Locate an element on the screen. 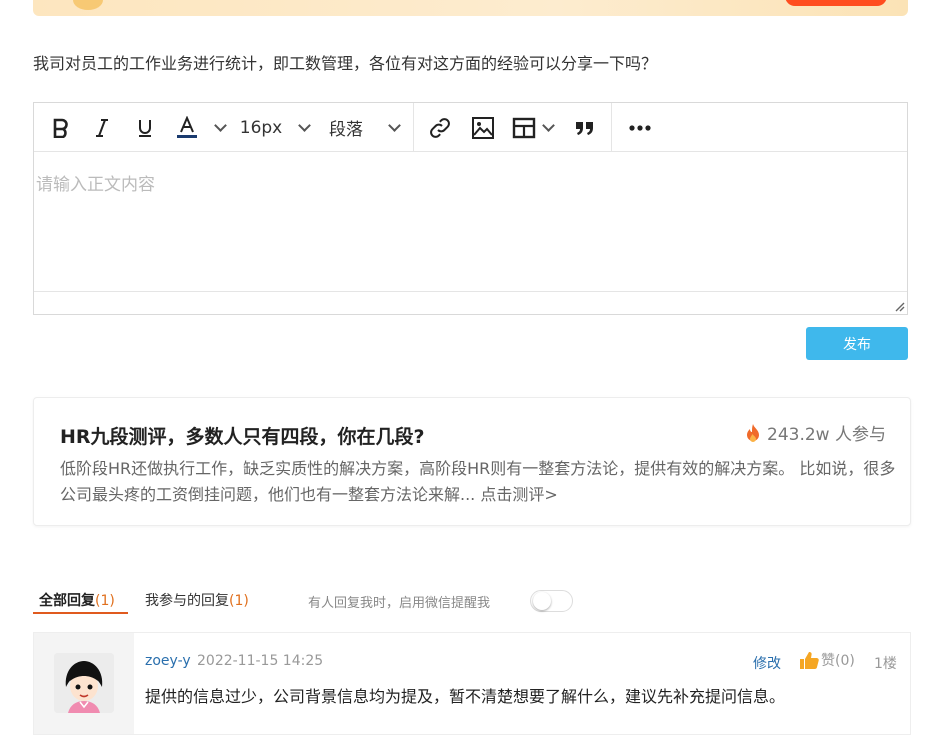  reply-username: zoey-y is located at coordinates (168, 661).